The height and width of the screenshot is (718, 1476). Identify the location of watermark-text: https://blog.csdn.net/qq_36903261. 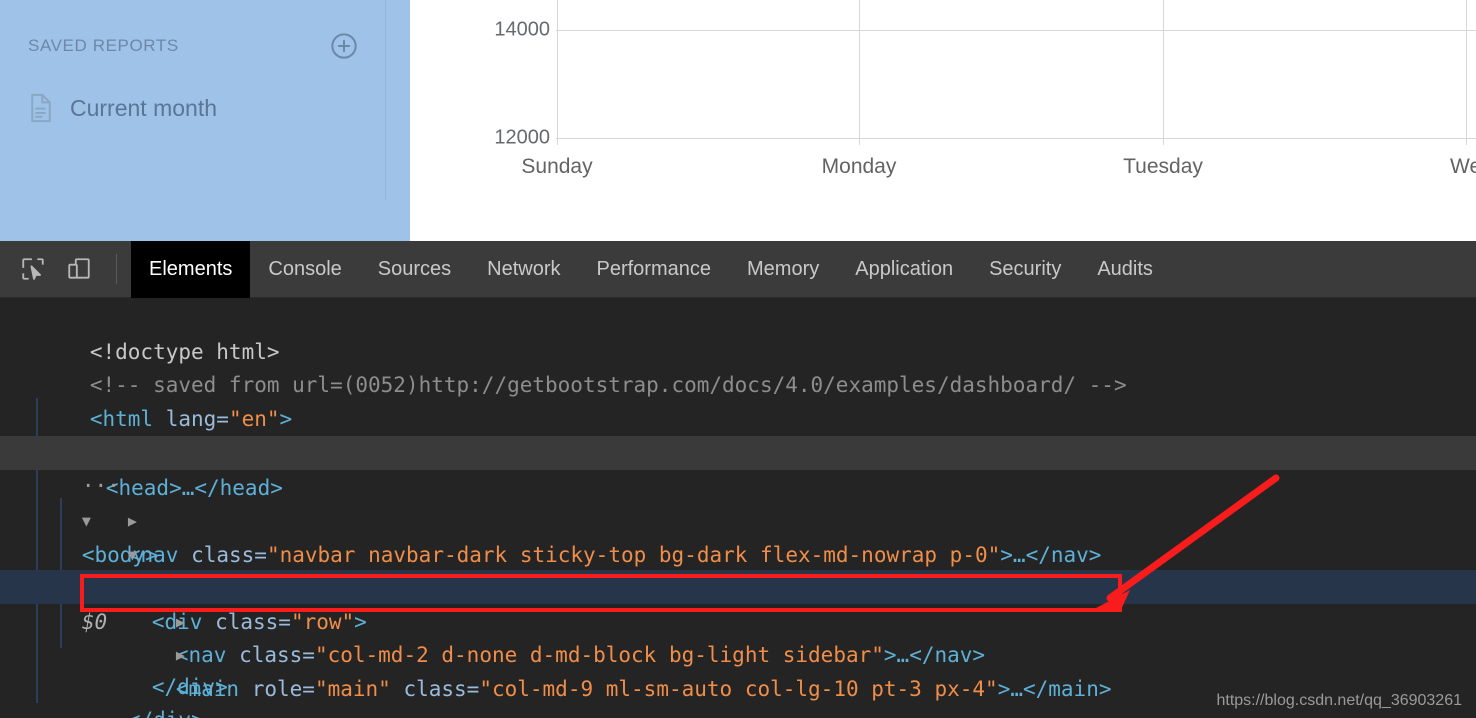
(1339, 700).